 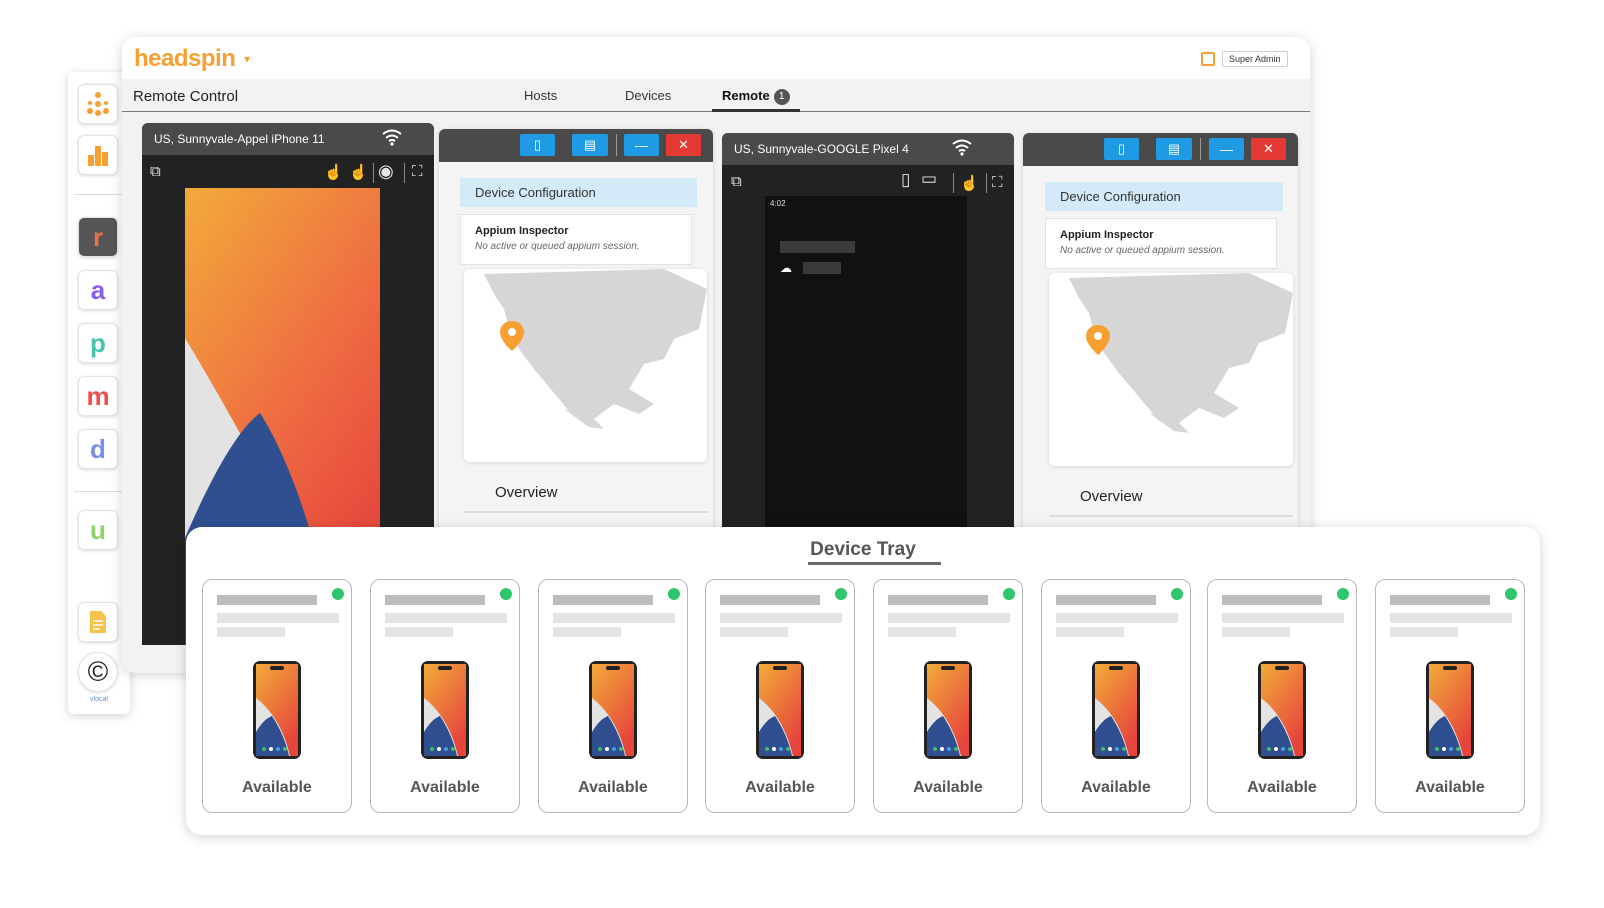 What do you see at coordinates (99, 699) in the screenshot?
I see `brand-label: vlocal` at bounding box center [99, 699].